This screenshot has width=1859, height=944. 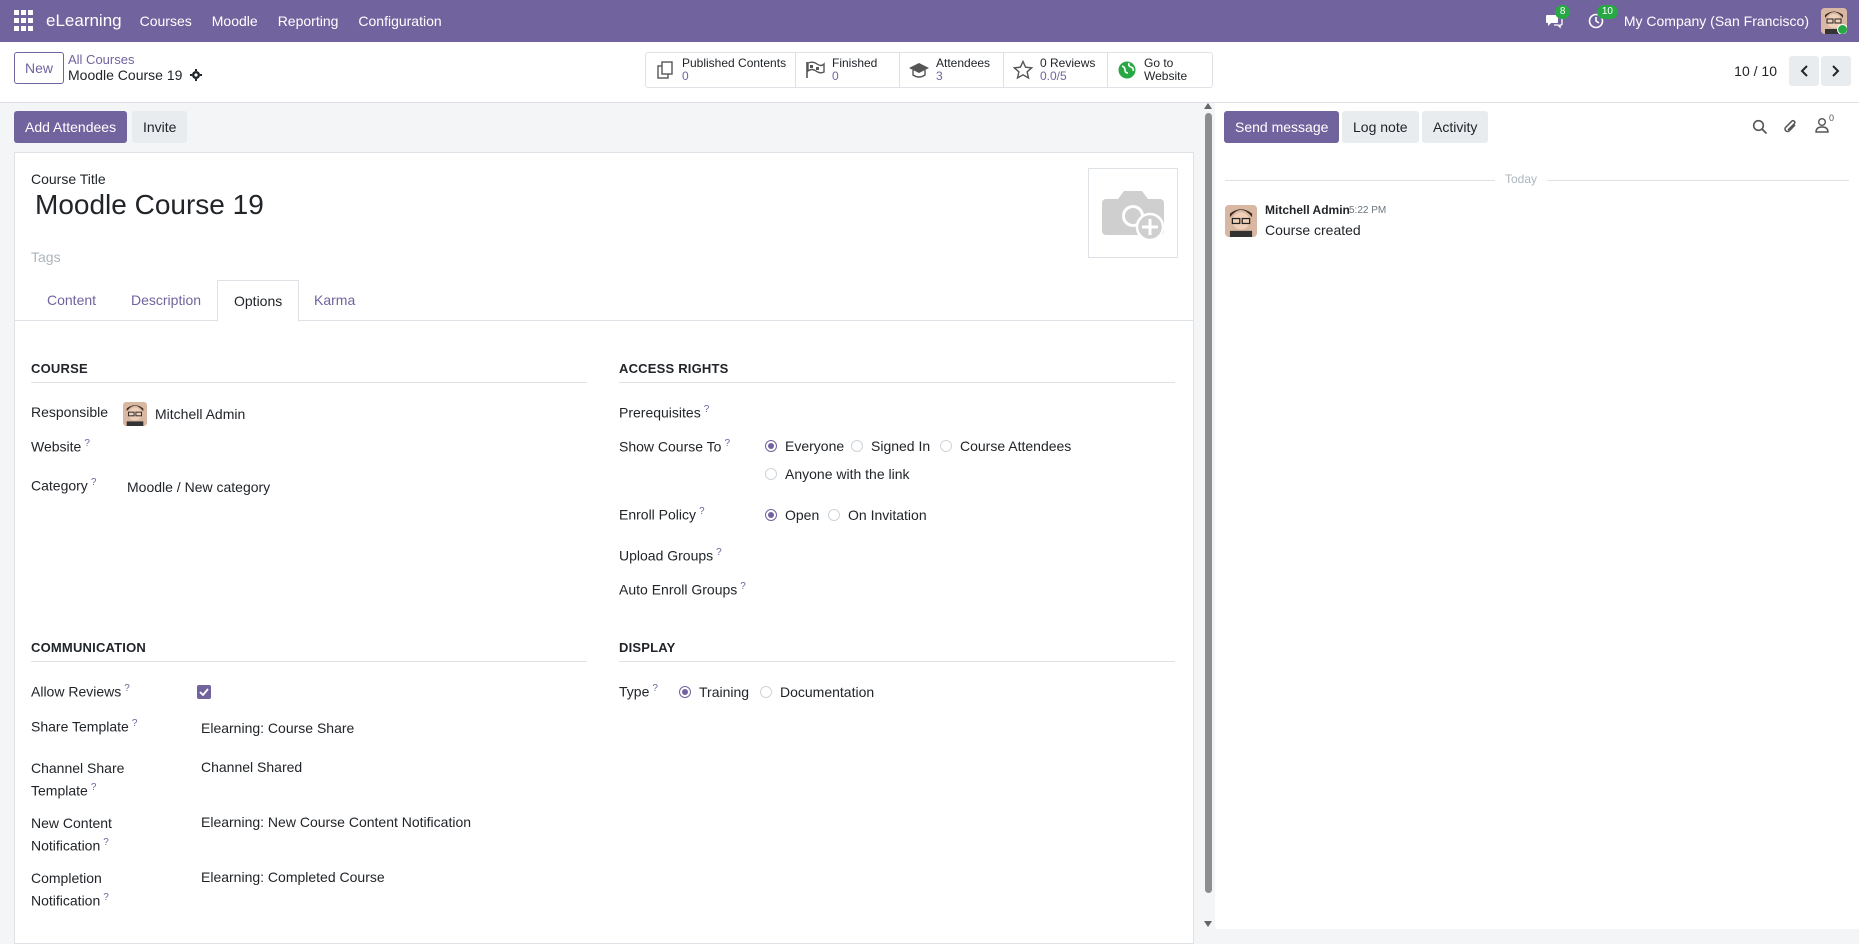 What do you see at coordinates (1791, 127) in the screenshot?
I see `paperclip-icon` at bounding box center [1791, 127].